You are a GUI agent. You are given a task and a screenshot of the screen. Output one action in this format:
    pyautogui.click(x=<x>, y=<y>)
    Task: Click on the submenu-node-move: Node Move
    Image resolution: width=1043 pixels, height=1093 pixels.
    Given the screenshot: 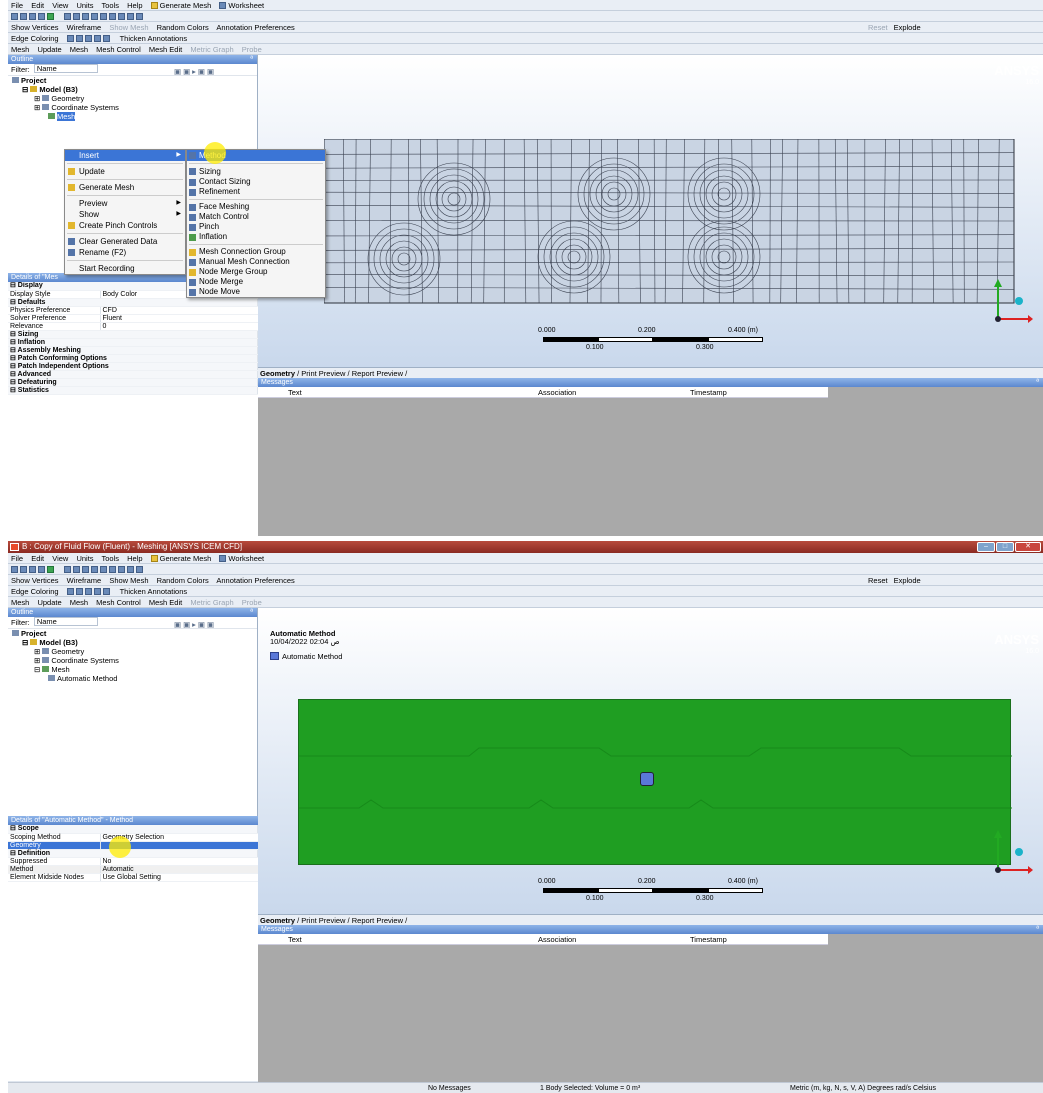 What is the action you would take?
    pyautogui.click(x=256, y=292)
    